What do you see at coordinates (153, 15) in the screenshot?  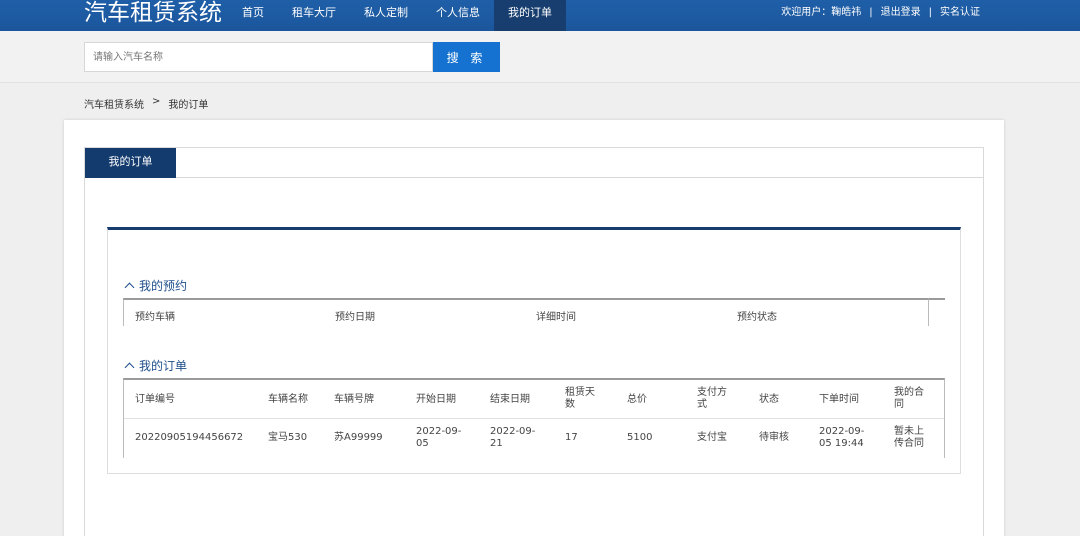 I see `site-logo: 汽车租赁系统` at bounding box center [153, 15].